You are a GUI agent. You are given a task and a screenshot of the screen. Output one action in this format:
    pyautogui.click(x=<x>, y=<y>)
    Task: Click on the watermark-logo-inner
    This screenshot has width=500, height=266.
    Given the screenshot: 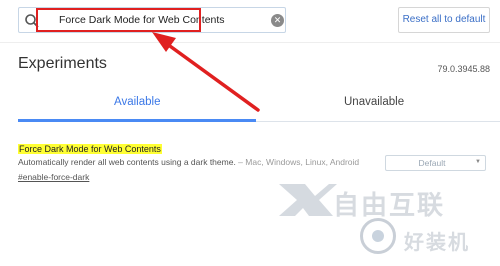 What is the action you would take?
    pyautogui.click(x=378, y=236)
    